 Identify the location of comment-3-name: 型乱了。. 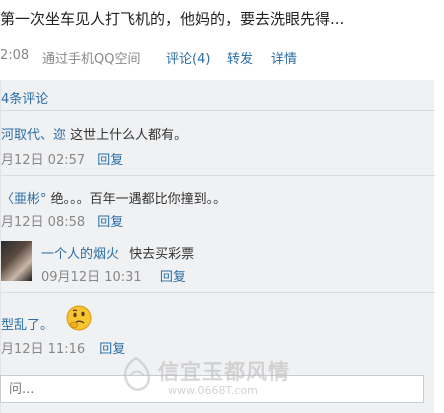
(27, 325).